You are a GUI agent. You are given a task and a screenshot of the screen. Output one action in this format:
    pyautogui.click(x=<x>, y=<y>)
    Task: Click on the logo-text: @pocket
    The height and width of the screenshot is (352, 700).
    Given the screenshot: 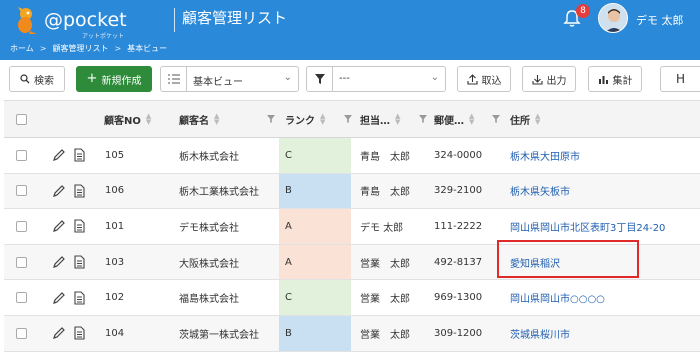 What is the action you would take?
    pyautogui.click(x=85, y=20)
    